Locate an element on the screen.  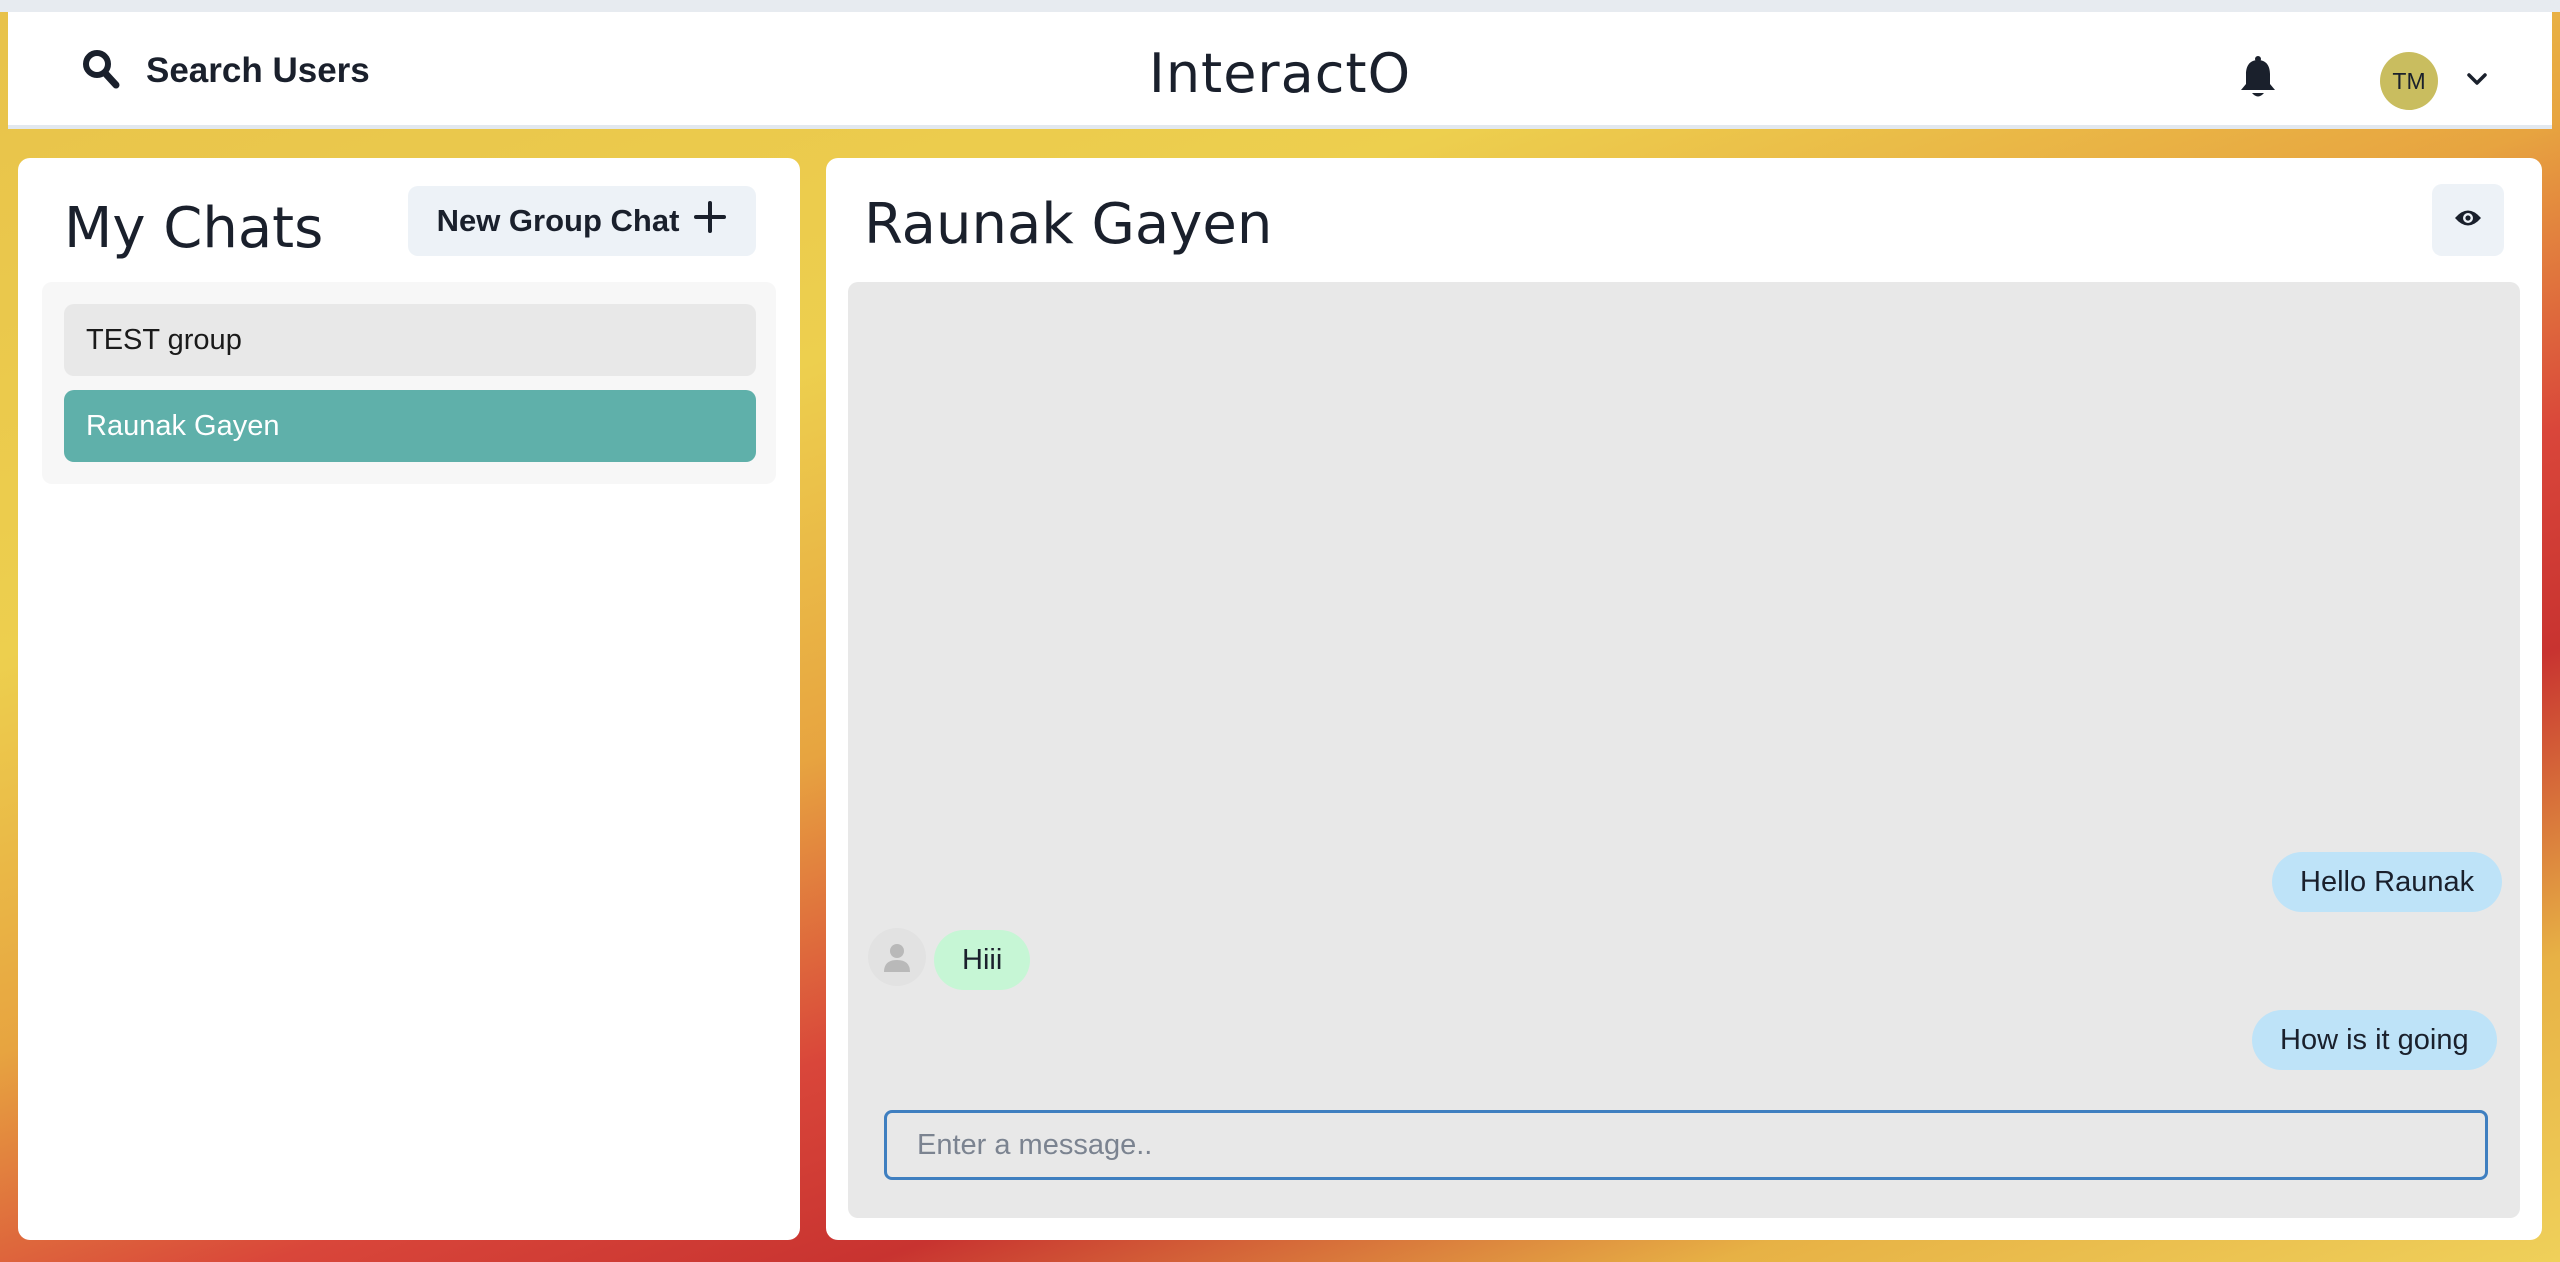
chevron-down-icon is located at coordinates (2477, 81).